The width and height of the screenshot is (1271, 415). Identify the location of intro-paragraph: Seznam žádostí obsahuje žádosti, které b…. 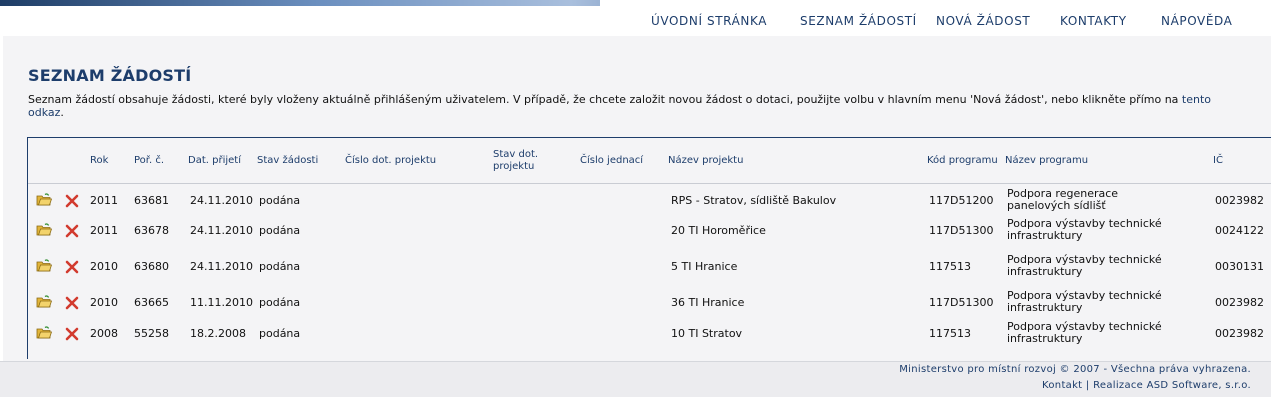
(628, 106).